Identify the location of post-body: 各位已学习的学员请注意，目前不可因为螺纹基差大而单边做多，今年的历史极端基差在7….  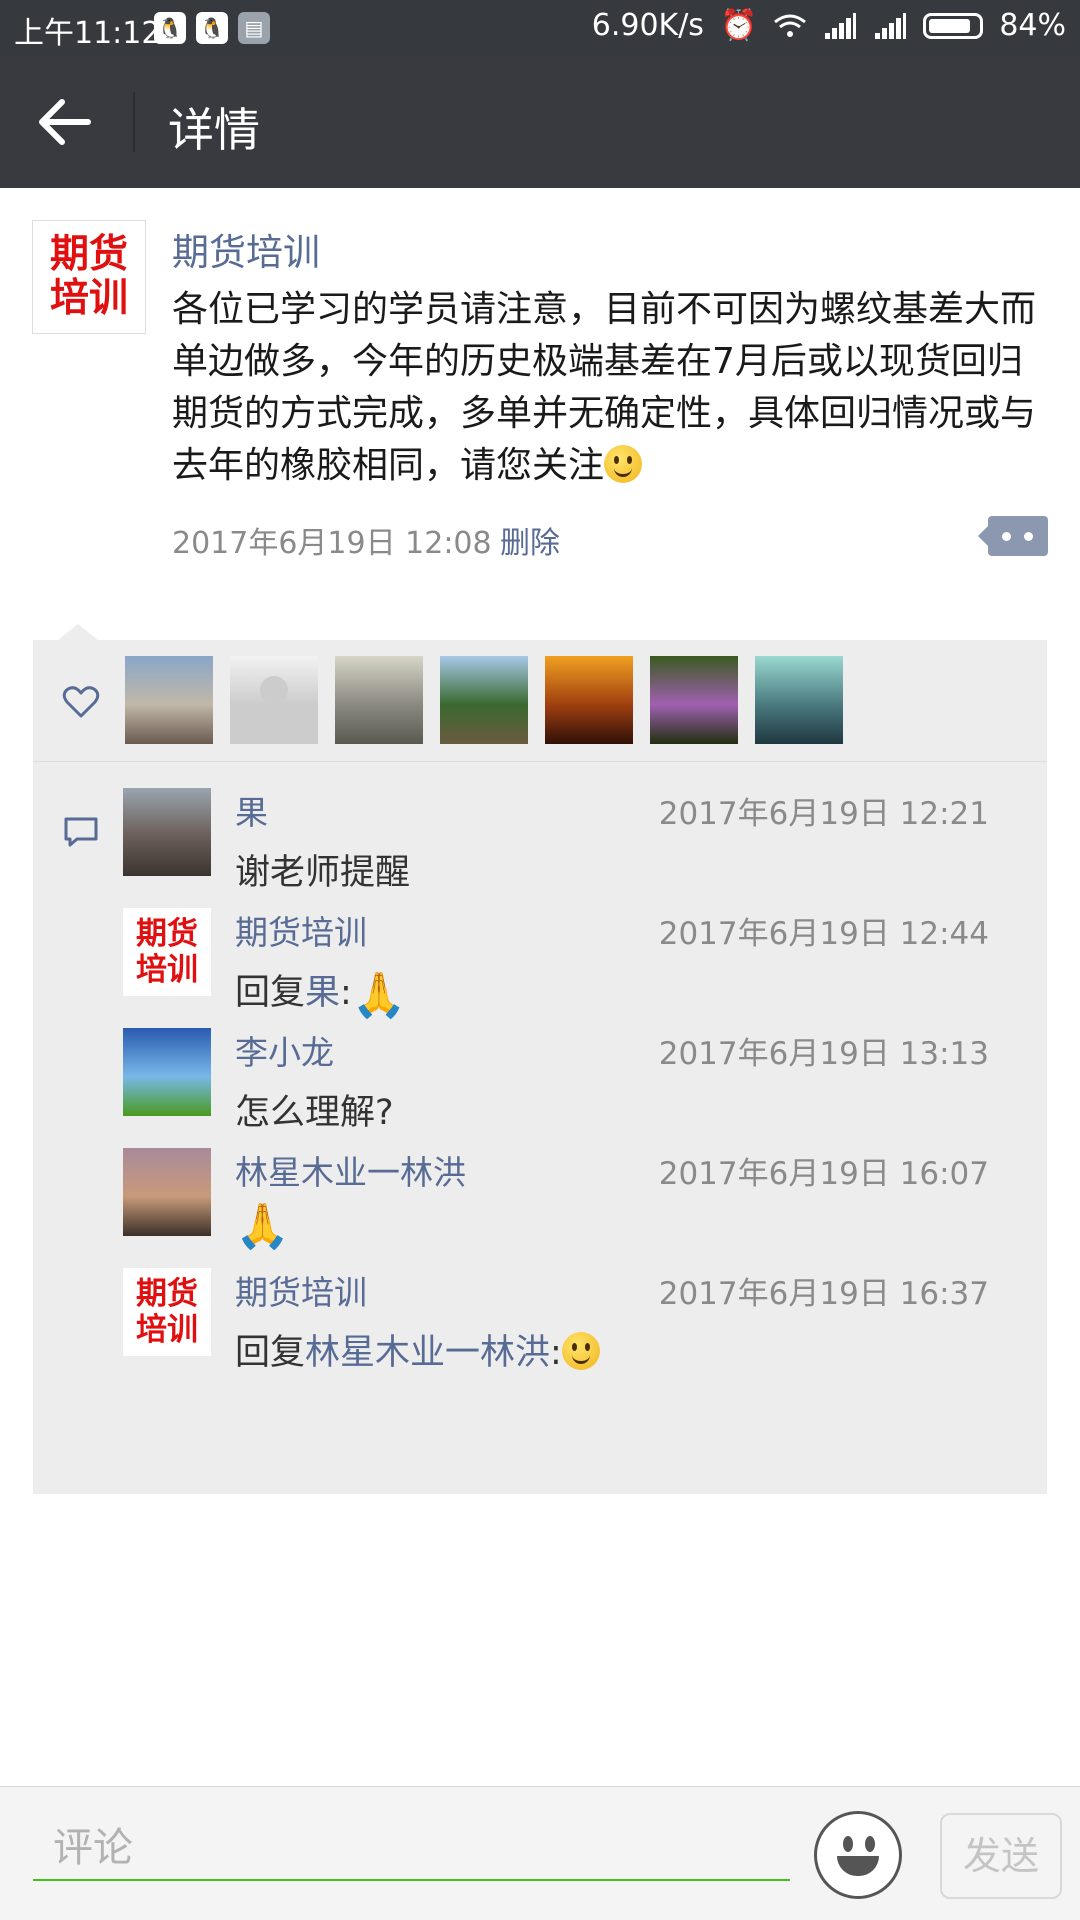
(604, 387).